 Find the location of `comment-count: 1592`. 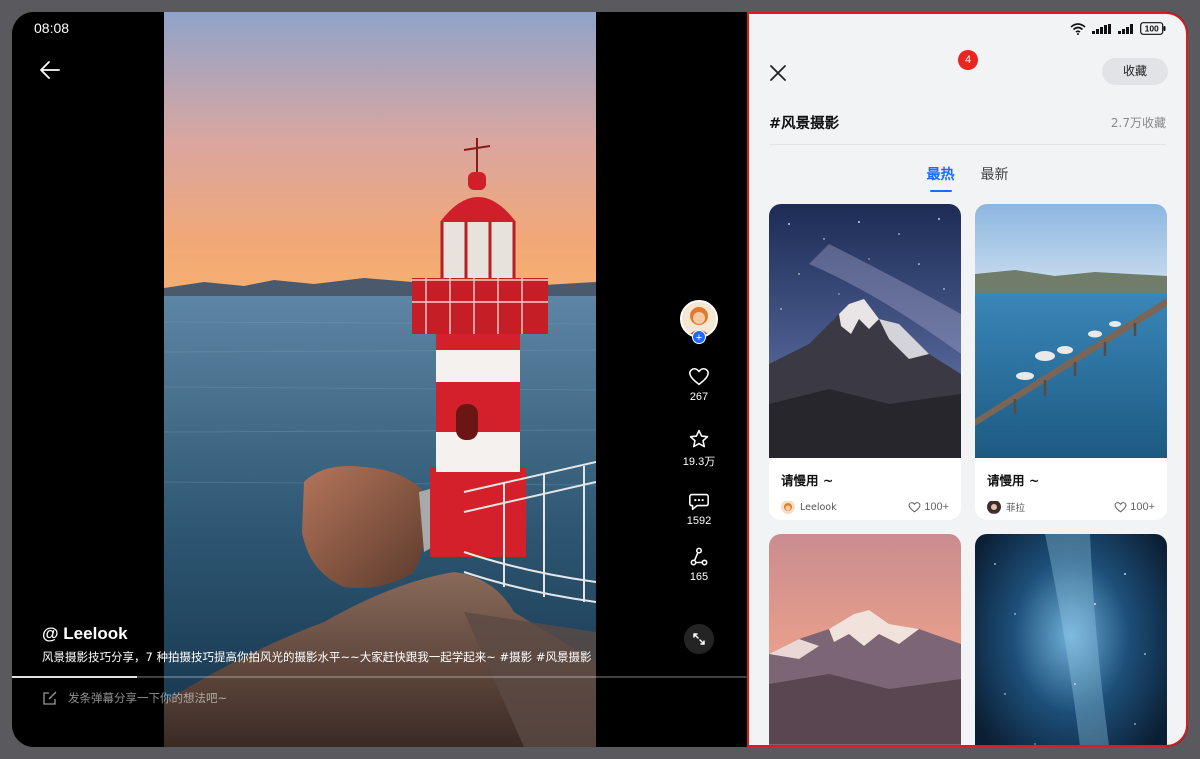

comment-count: 1592 is located at coordinates (699, 521).